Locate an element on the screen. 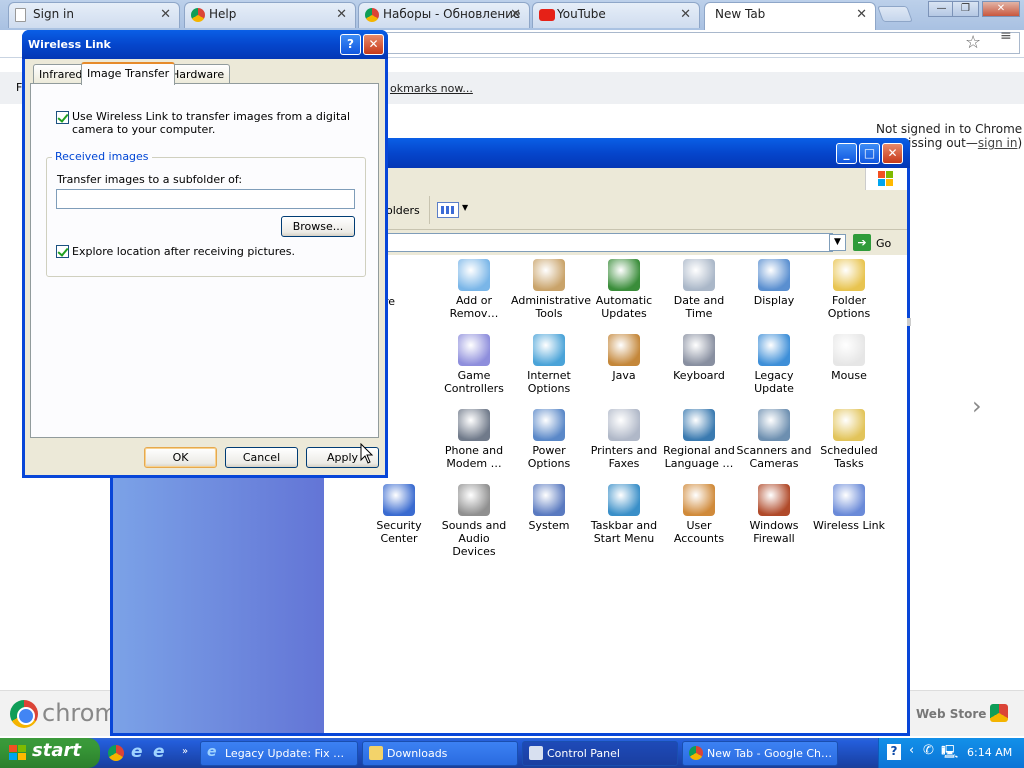 This screenshot has width=1024, height=768. ie-quicklaunch-icon-2: e is located at coordinates (159, 752).